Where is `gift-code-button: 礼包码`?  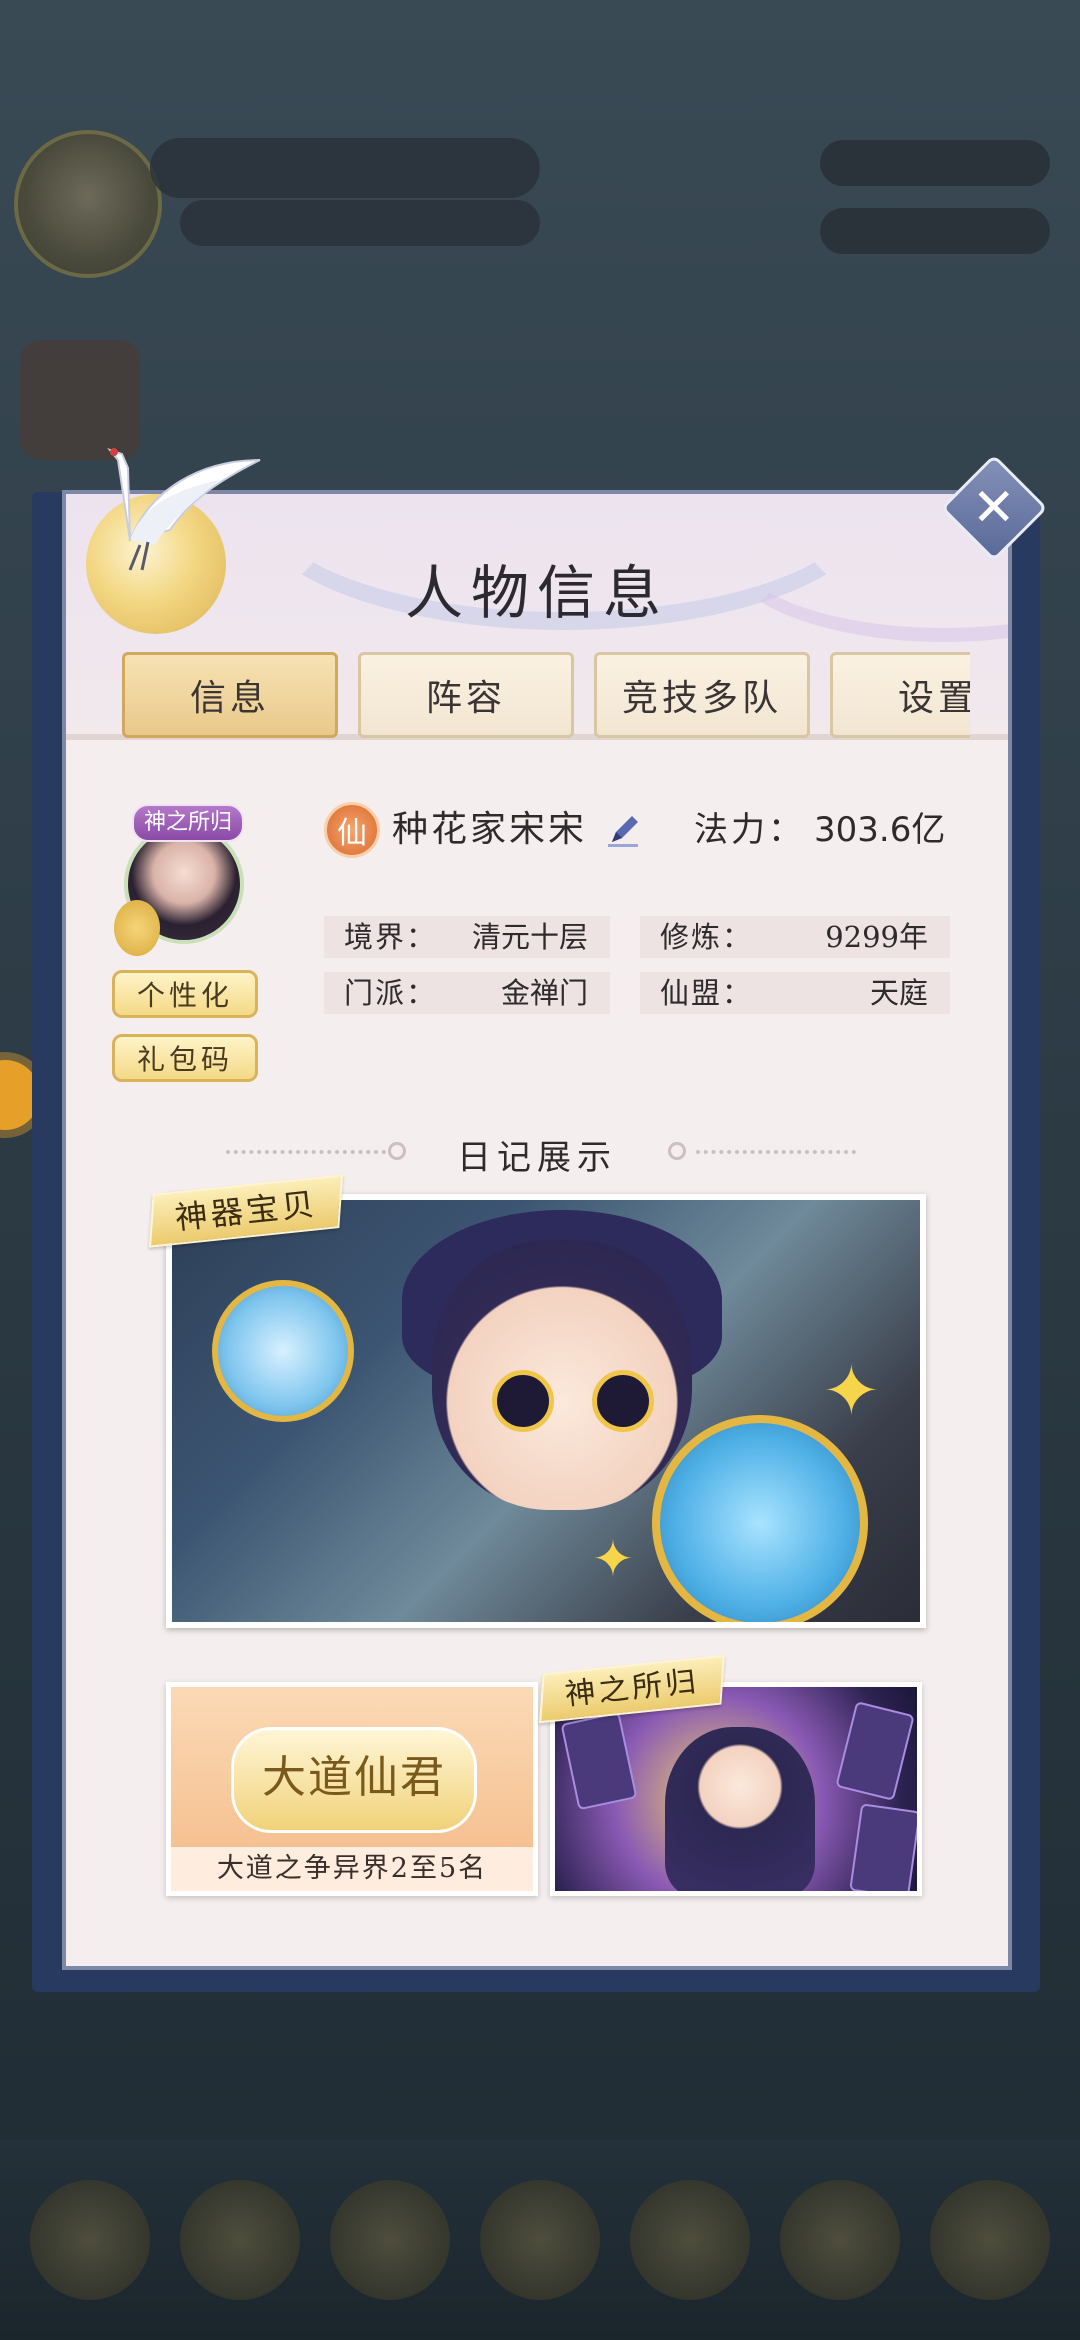
gift-code-button: 礼包码 is located at coordinates (185, 1058).